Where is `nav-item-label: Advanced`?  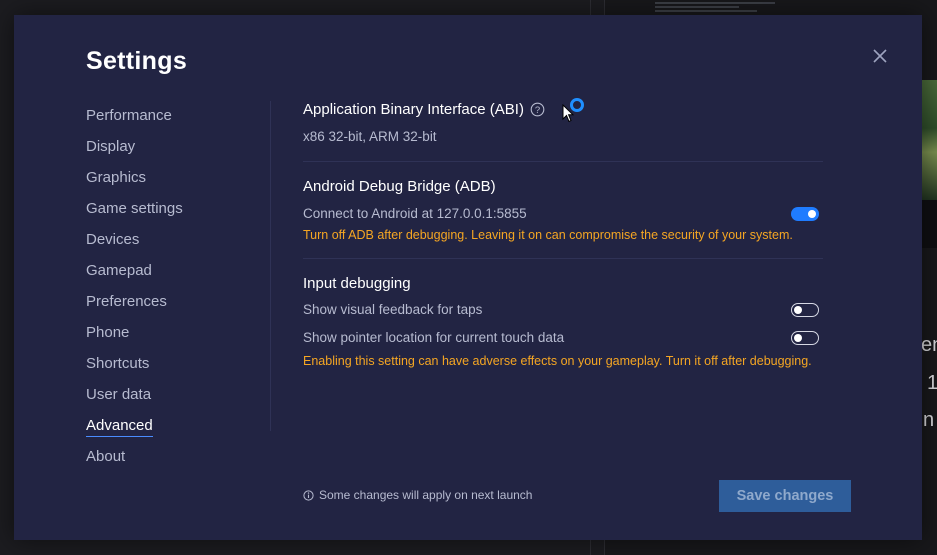 nav-item-label: Advanced is located at coordinates (119, 427).